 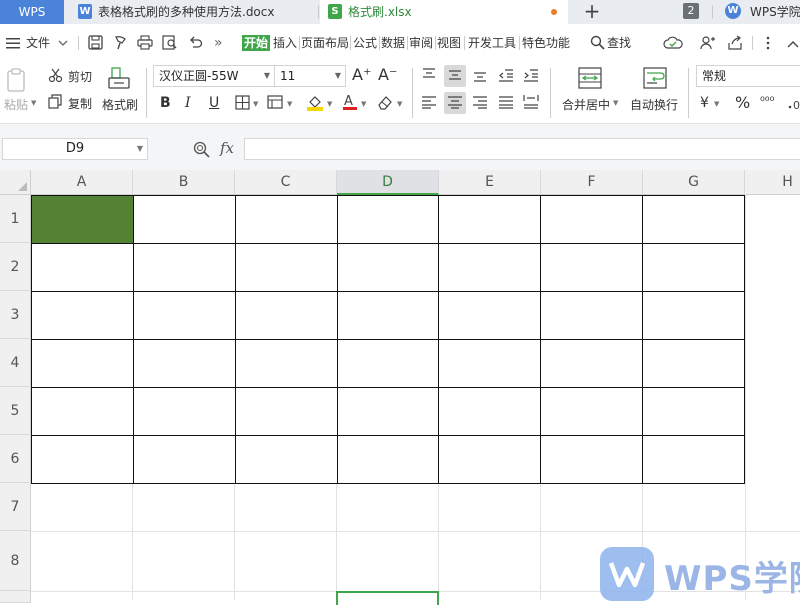 I want to click on tab-developer: 开发工具, so click(x=492, y=43).